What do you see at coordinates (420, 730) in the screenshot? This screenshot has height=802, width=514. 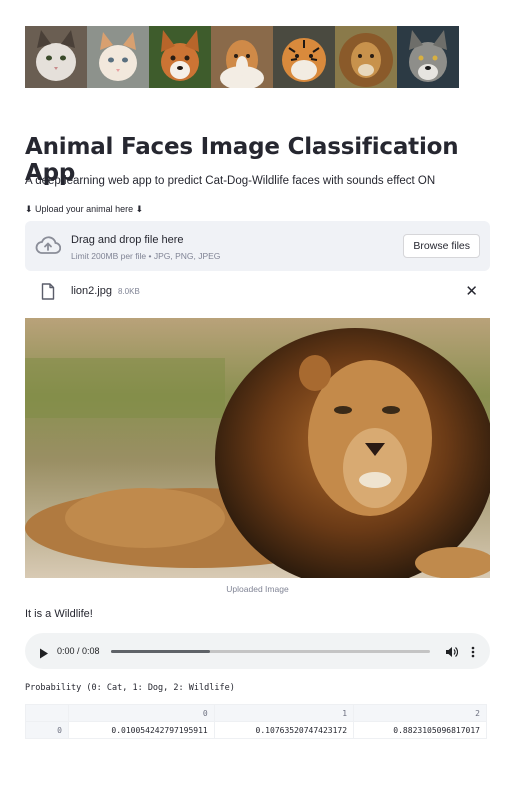 I see `wildlife-probability-cell: 0.8823105096817017` at bounding box center [420, 730].